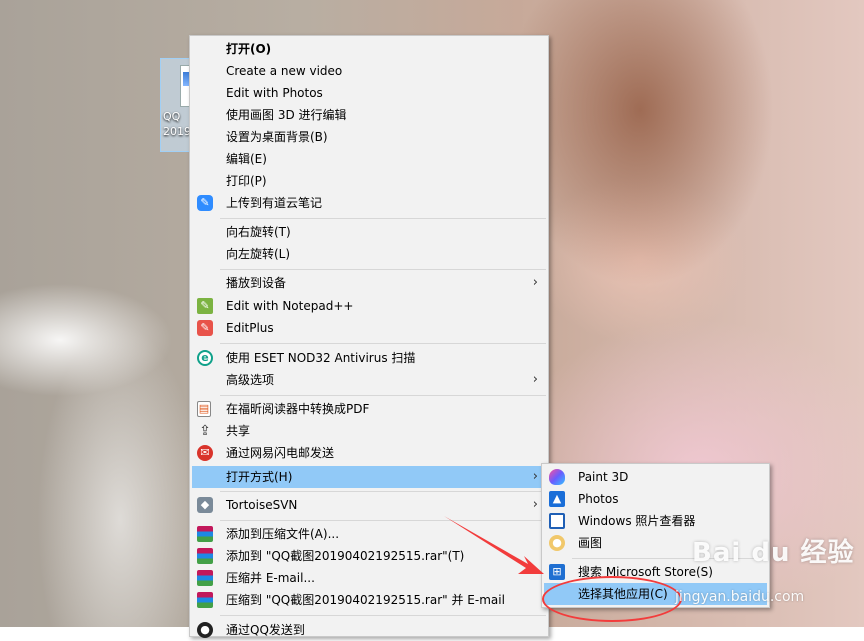 This screenshot has width=864, height=641. I want to click on menu-item-label: Edit with Photos, so click(274, 93).